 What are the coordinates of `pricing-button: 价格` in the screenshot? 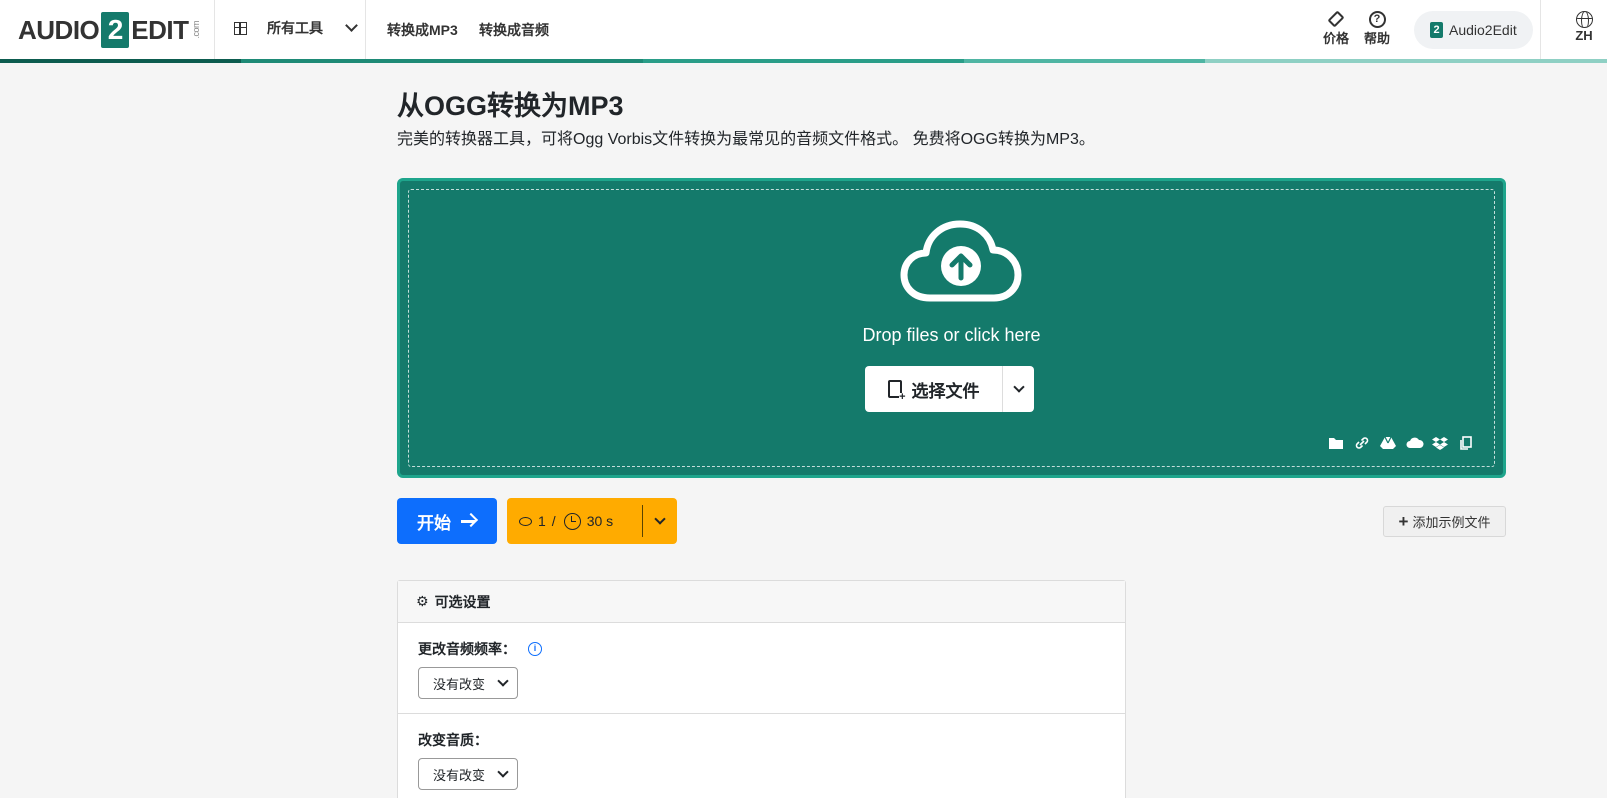 It's located at (1336, 28).